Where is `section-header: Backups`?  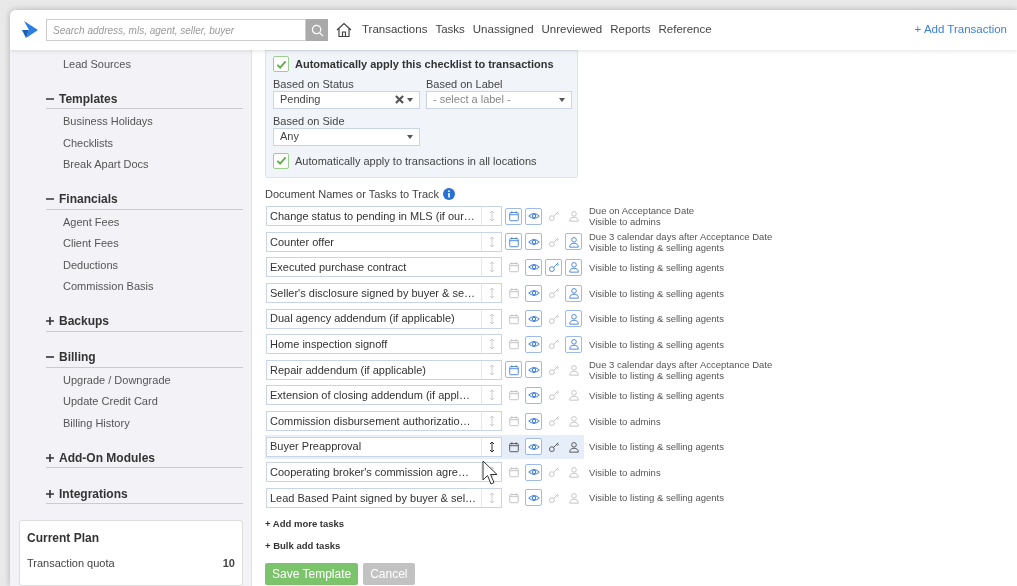
section-header: Backups is located at coordinates (84, 321).